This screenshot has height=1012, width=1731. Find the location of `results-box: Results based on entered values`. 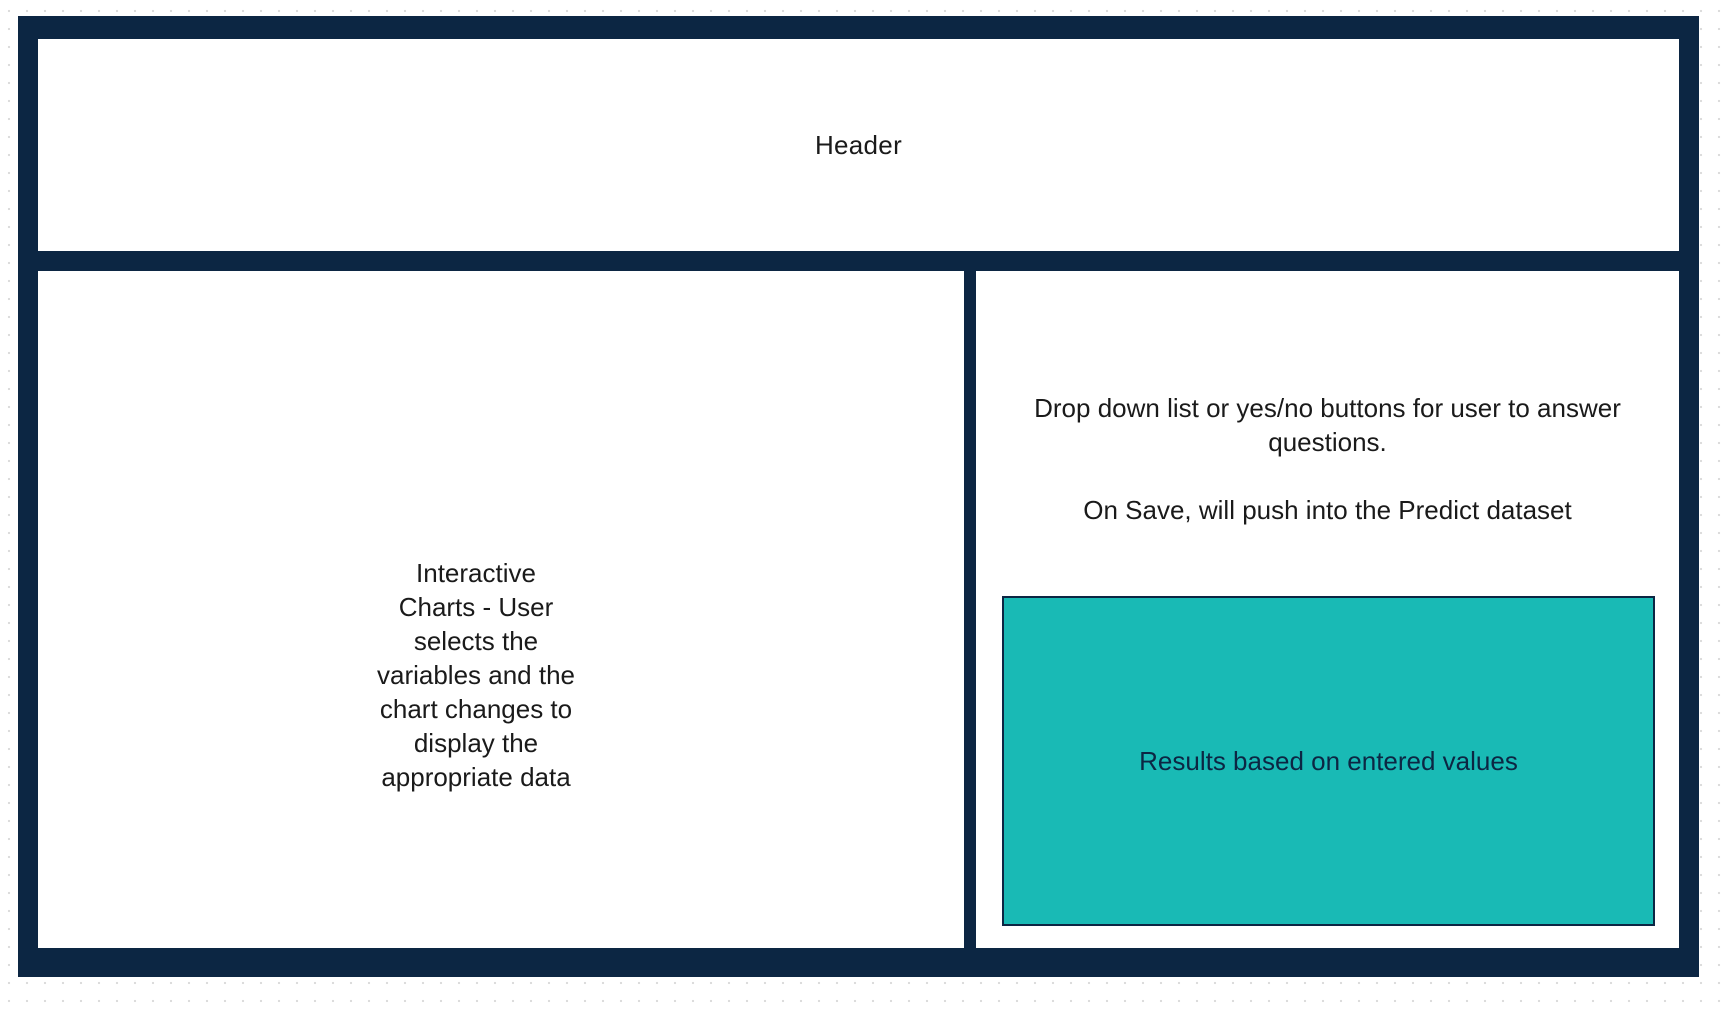

results-box: Results based on entered values is located at coordinates (1328, 761).